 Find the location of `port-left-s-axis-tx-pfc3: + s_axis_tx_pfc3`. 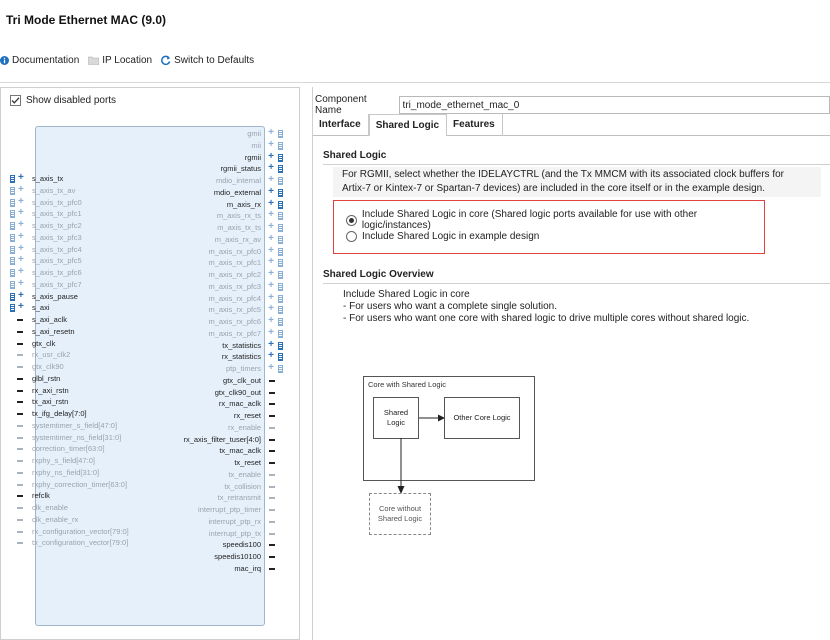

port-left-s-axis-tx-pfc3: + s_axis_tx_pfc3 is located at coordinates (46, 237).